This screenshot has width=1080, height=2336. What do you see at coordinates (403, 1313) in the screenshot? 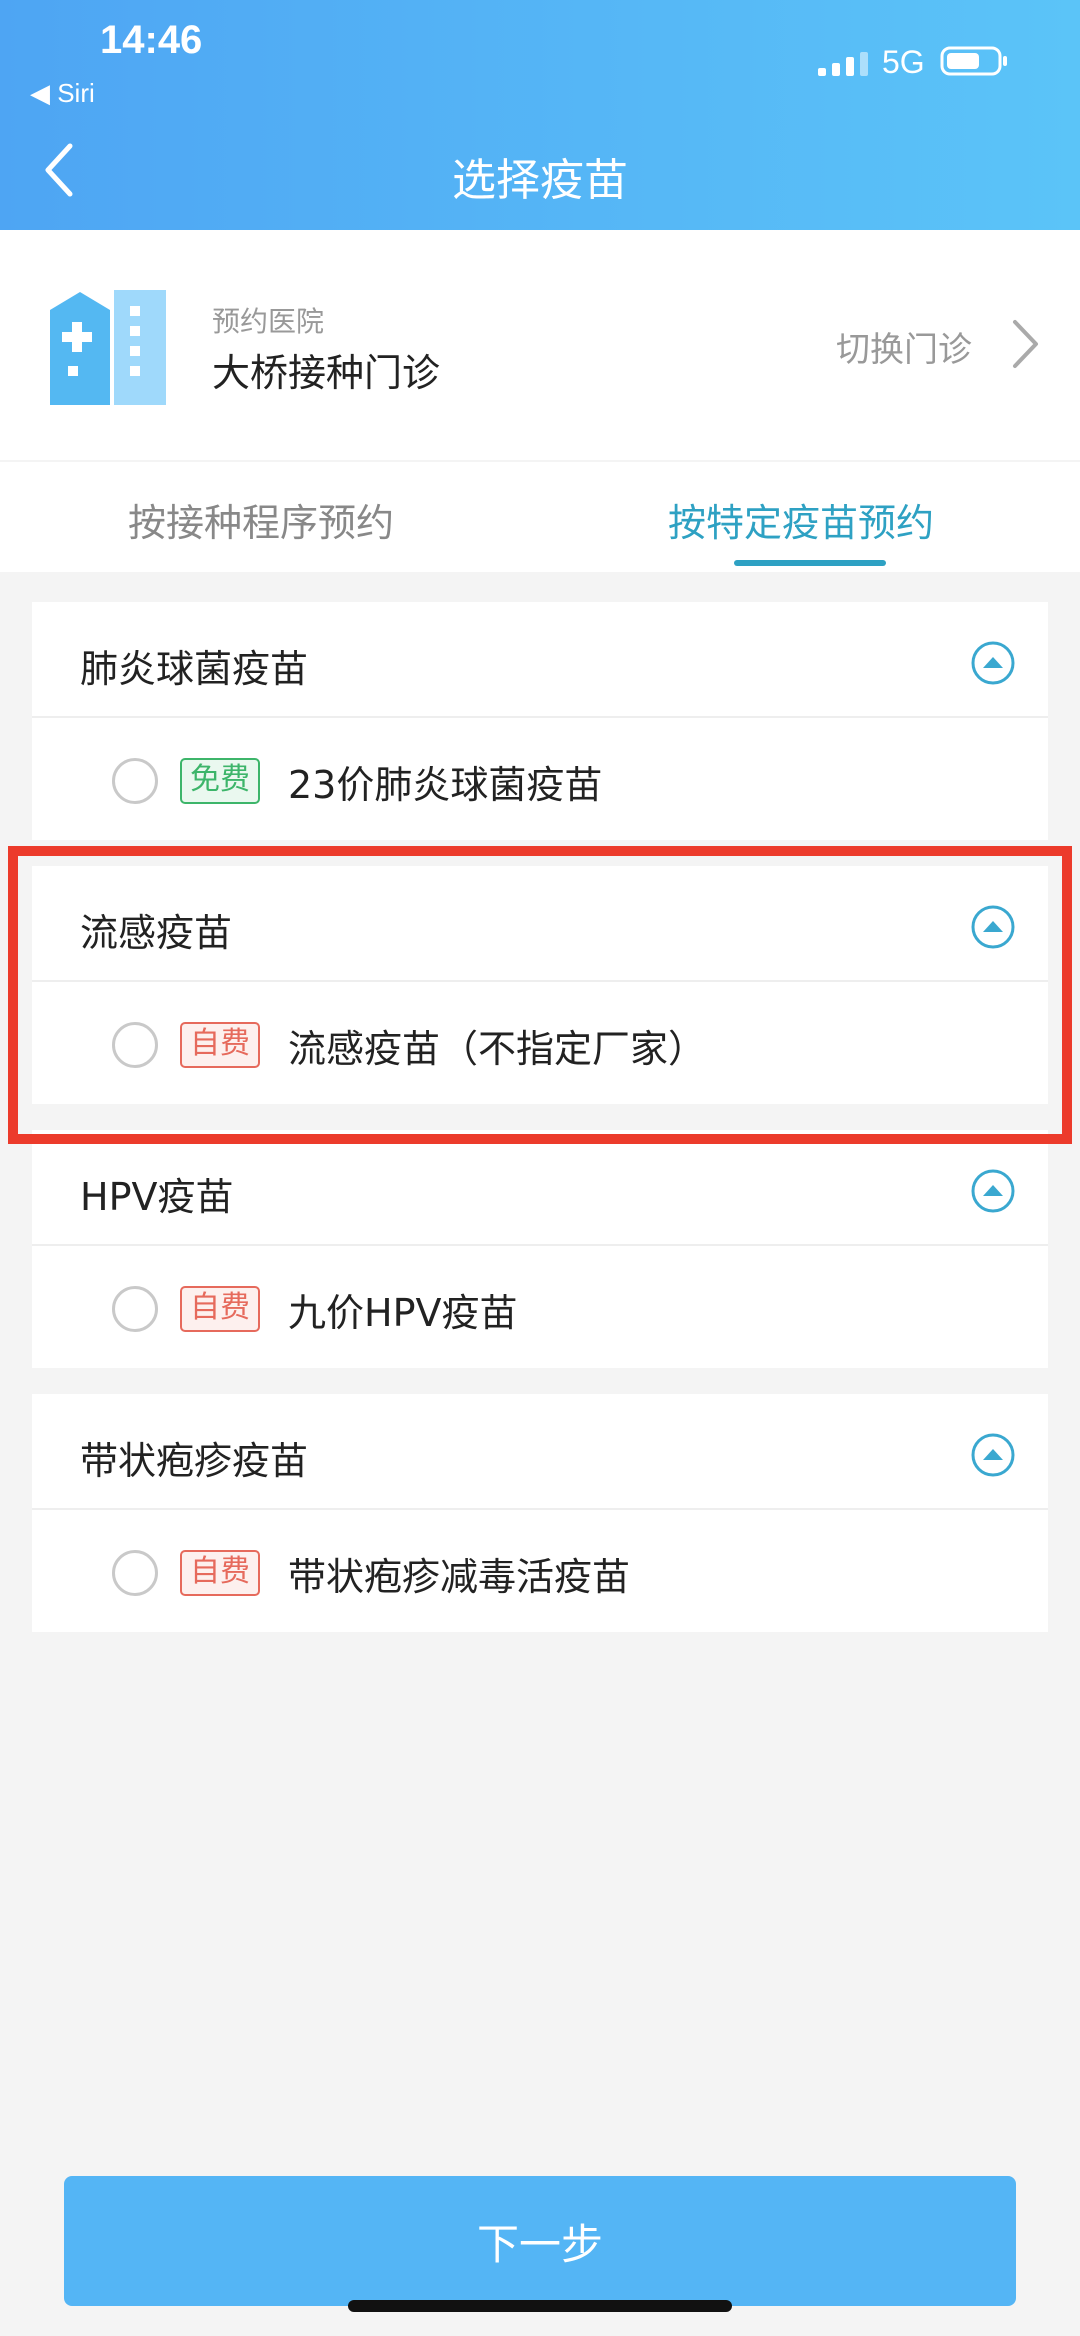
I see `vaccine-name: 九价HPV疫苗` at bounding box center [403, 1313].